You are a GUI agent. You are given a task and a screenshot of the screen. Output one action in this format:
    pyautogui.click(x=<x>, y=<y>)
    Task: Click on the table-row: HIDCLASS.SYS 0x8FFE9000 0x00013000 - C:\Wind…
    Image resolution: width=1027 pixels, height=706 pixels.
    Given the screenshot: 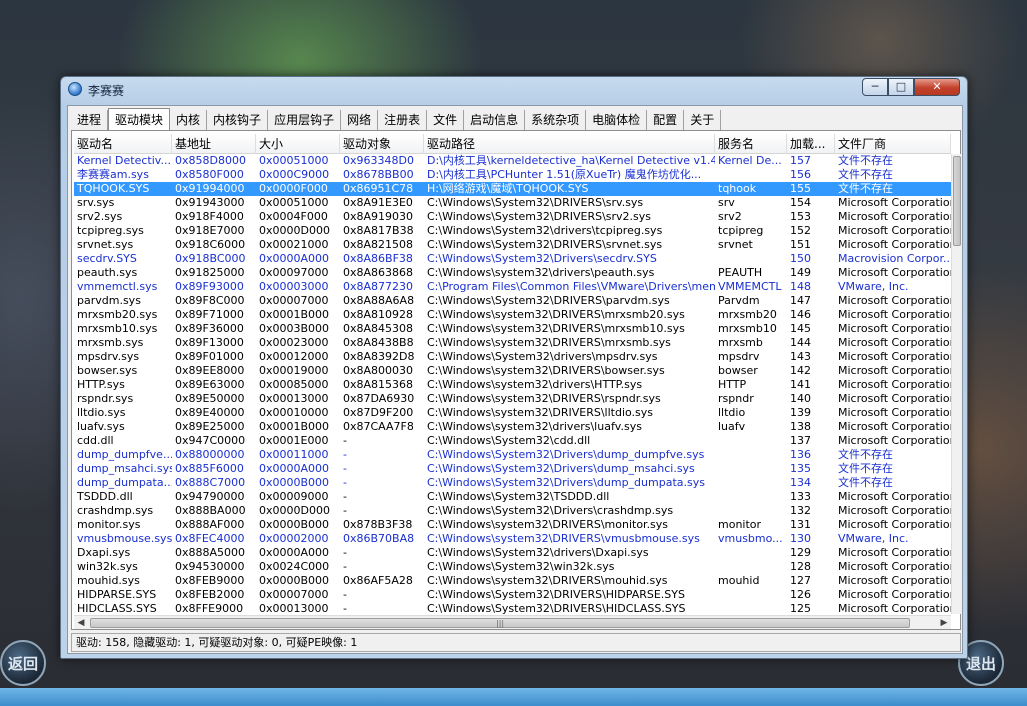 What is the action you would take?
    pyautogui.click(x=512, y=608)
    